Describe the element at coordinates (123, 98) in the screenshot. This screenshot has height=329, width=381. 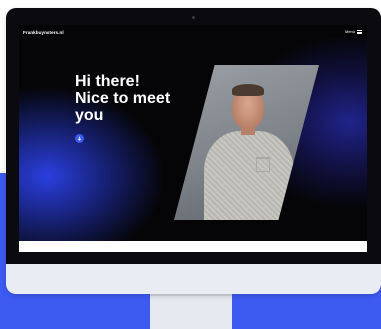
I see `hero-line-2: Nice to meet` at that location.